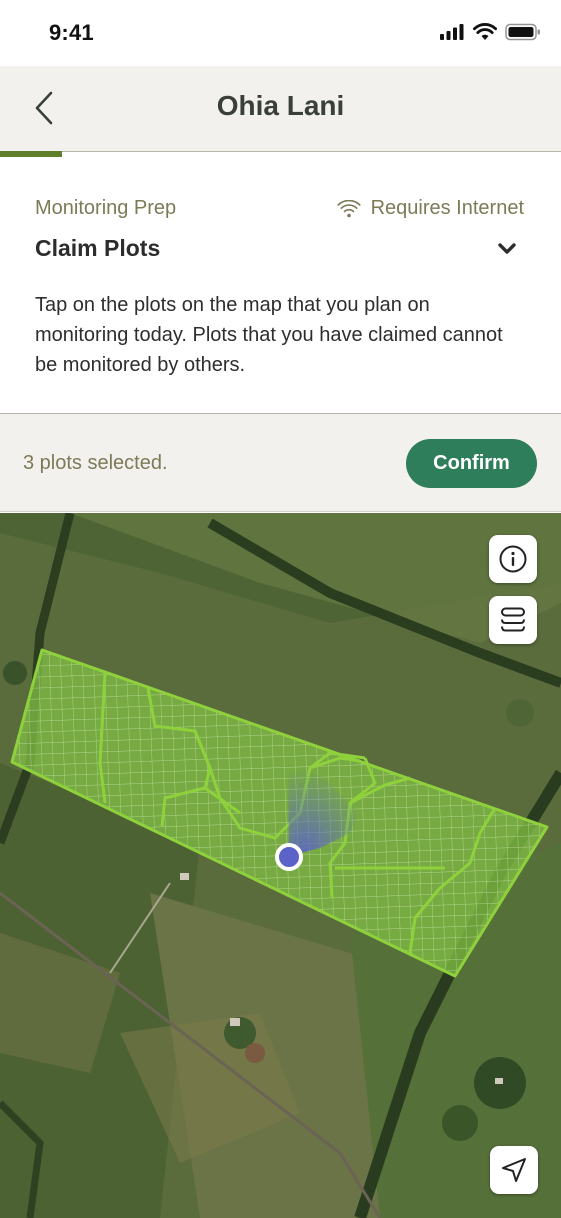 This screenshot has width=561, height=1218. Describe the element at coordinates (485, 31) in the screenshot. I see `wifi-status-icon` at that location.